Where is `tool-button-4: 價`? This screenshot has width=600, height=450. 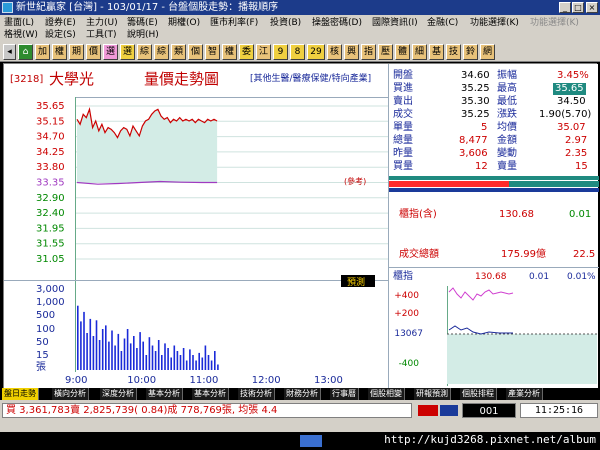 tool-button-4: 價 is located at coordinates (93, 52).